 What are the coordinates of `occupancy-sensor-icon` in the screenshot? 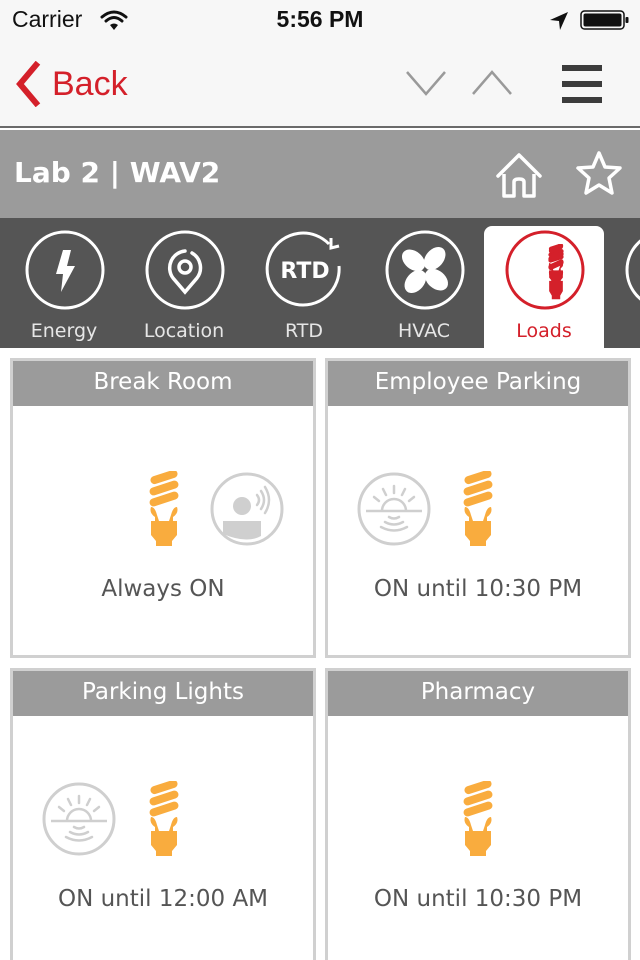 It's located at (247, 509).